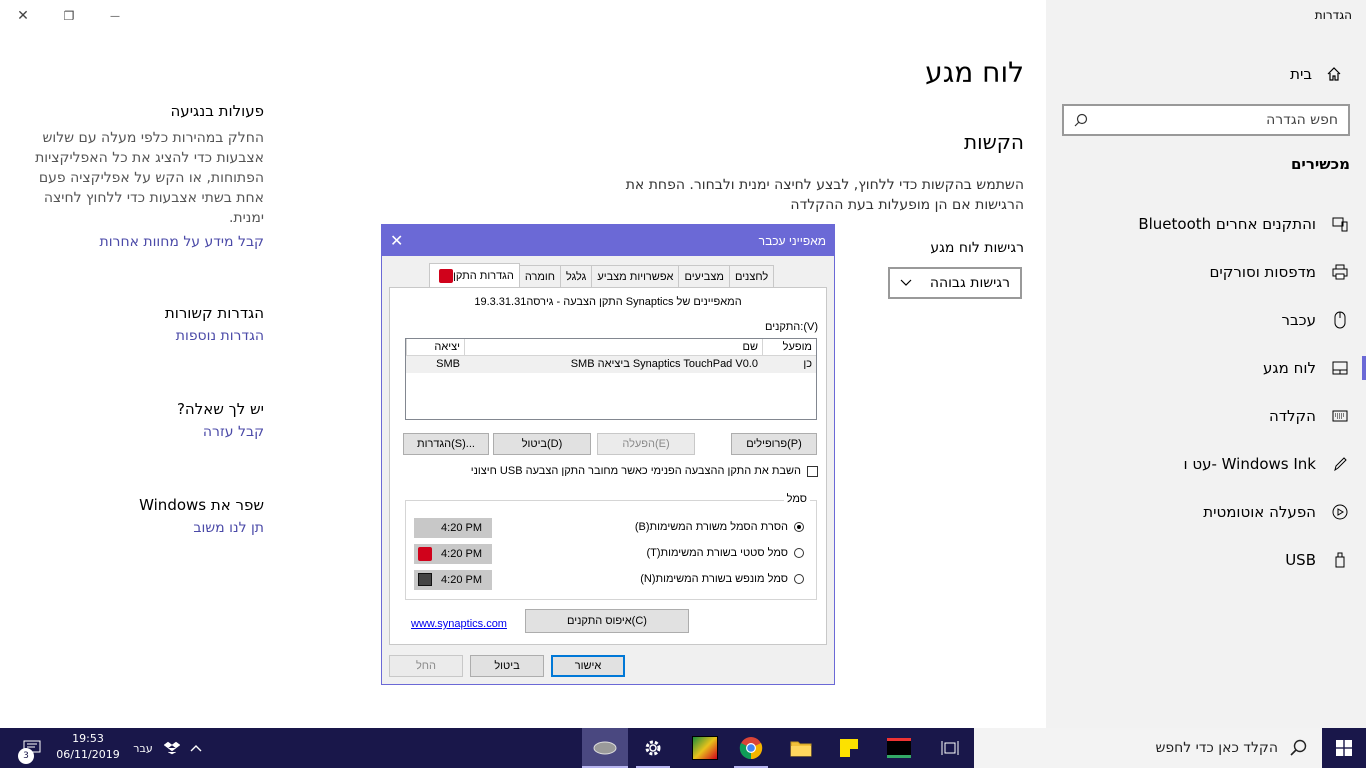 The height and width of the screenshot is (768, 1366). What do you see at coordinates (1148, 748) in the screenshot?
I see `taskbar-search-input: הקלד כאן כדי לחפש` at bounding box center [1148, 748].